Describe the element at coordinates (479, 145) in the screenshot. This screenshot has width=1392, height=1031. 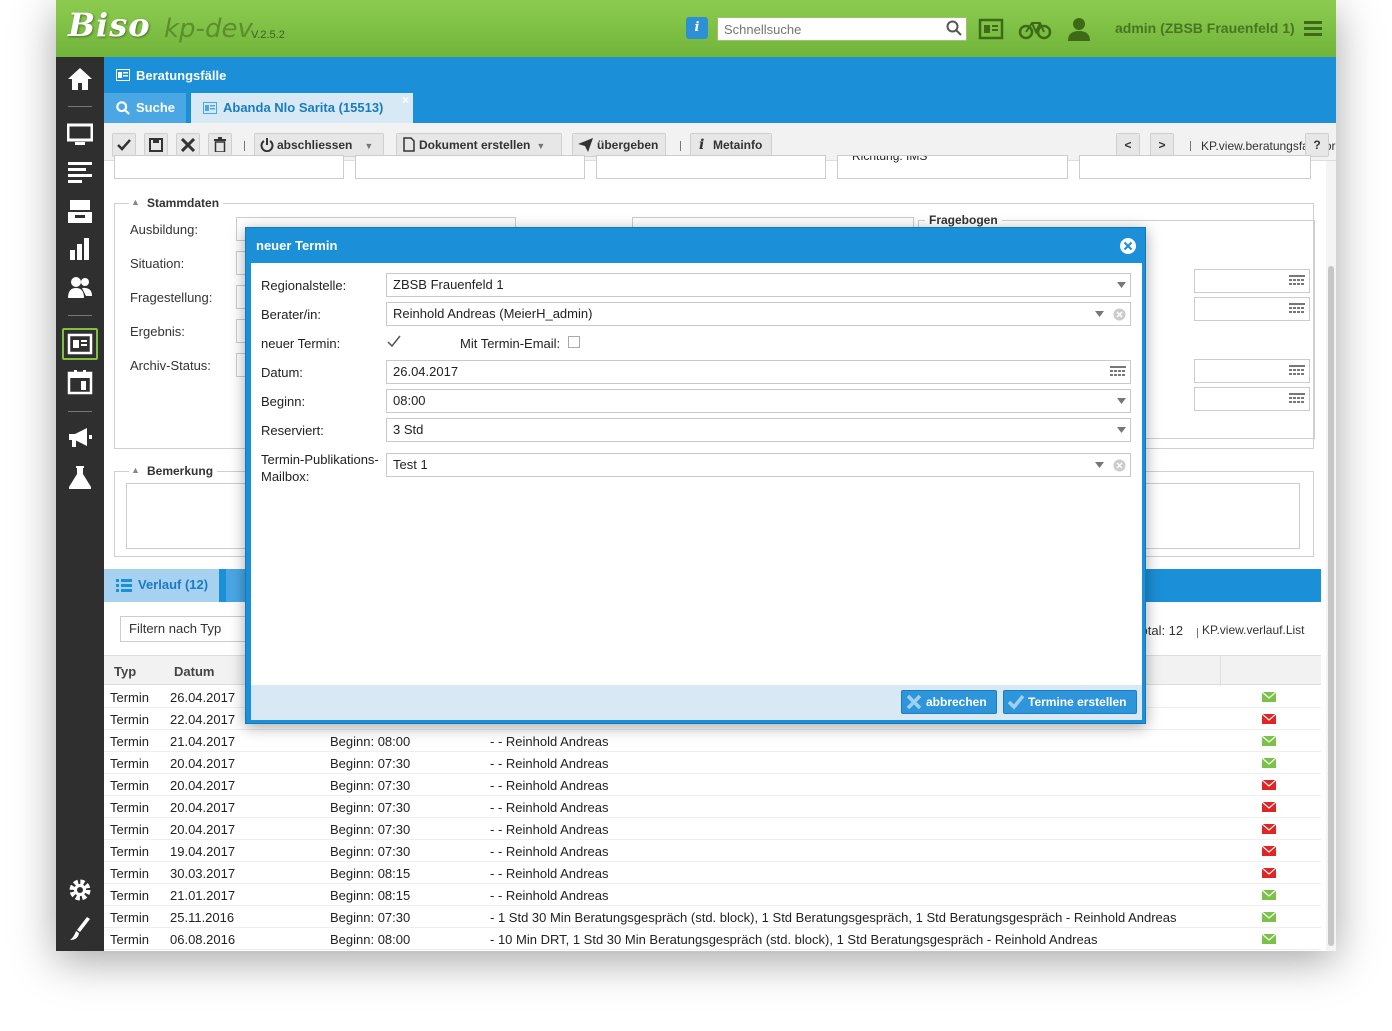
I see `dokument-erstellen-button: Dokument erstellen ▼` at that location.